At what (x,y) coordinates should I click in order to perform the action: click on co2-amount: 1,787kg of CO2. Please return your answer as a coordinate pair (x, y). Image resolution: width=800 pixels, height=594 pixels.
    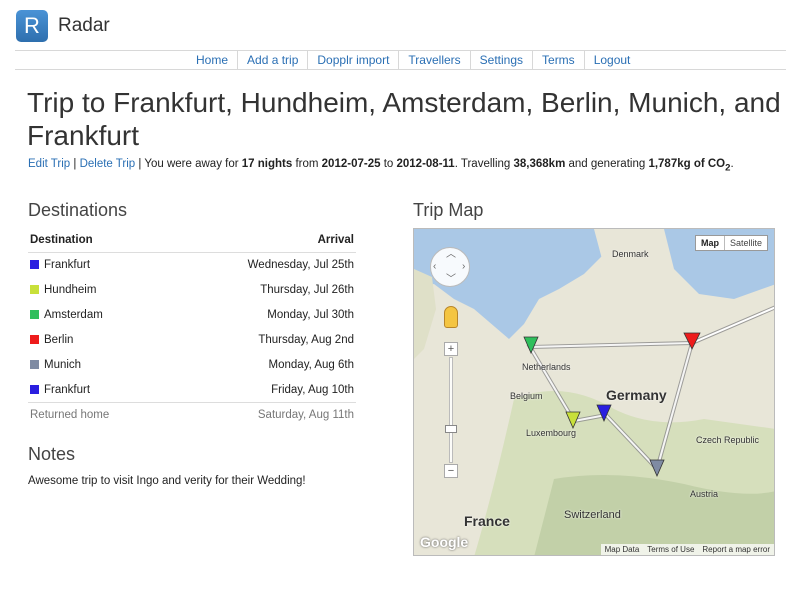
    Looking at the image, I should click on (689, 166).